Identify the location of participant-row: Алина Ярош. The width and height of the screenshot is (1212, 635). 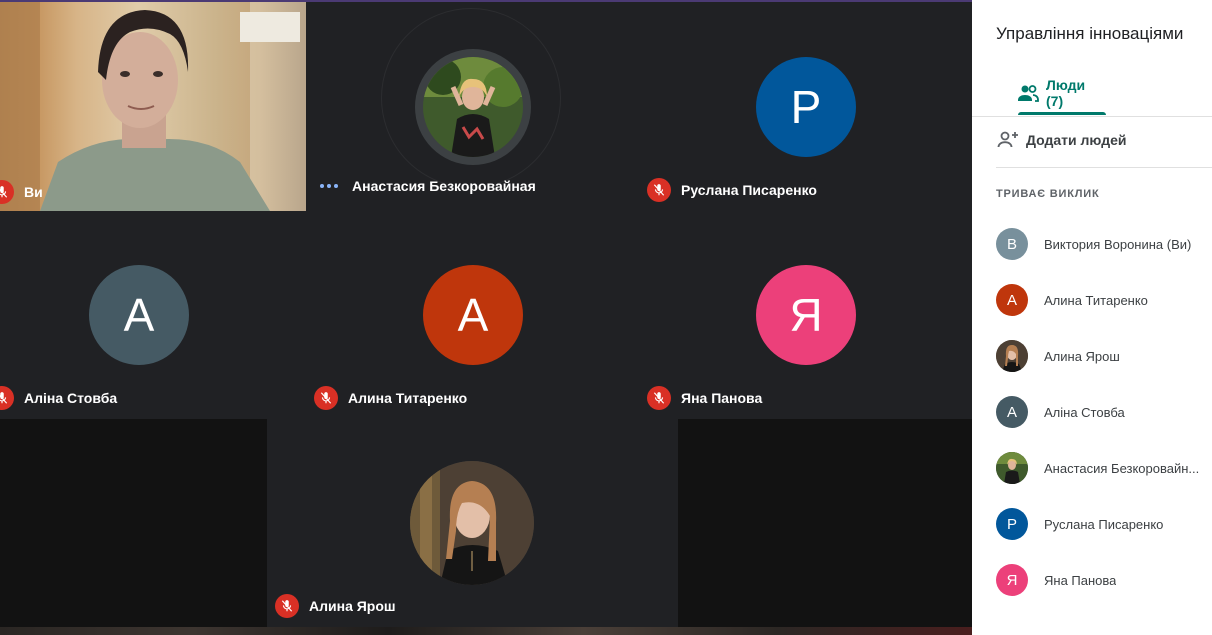
(1104, 356).